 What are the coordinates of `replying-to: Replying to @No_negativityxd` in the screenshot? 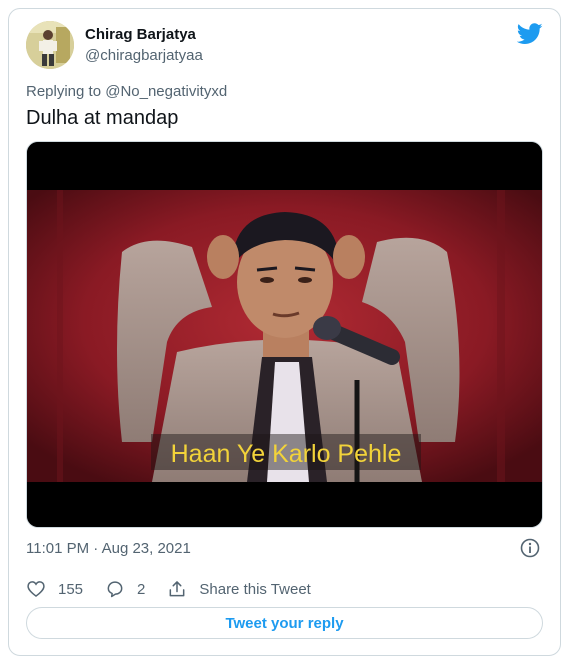 It's located at (126, 91).